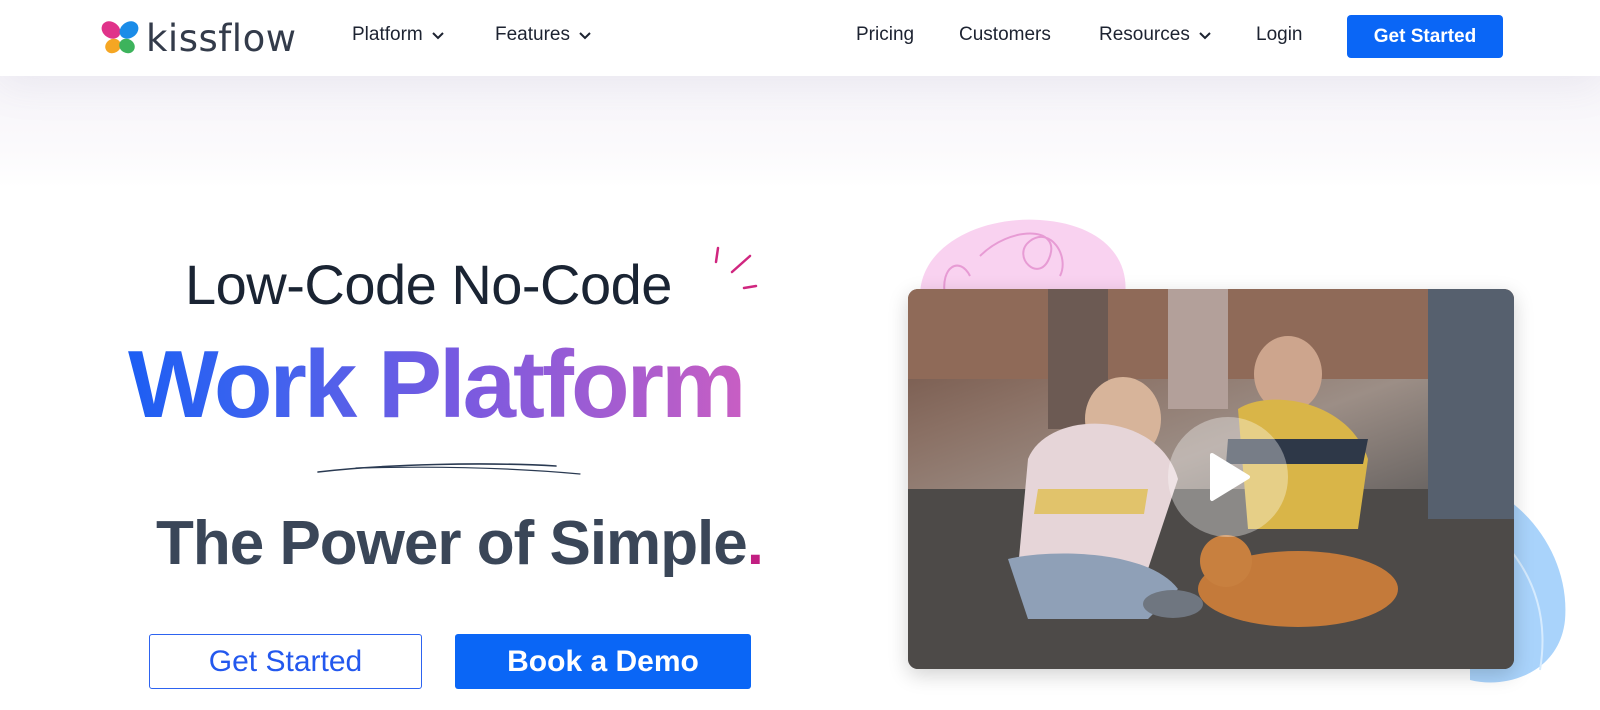 The height and width of the screenshot is (710, 1600). Describe the element at coordinates (449, 469) in the screenshot. I see `underline-scribble` at that location.